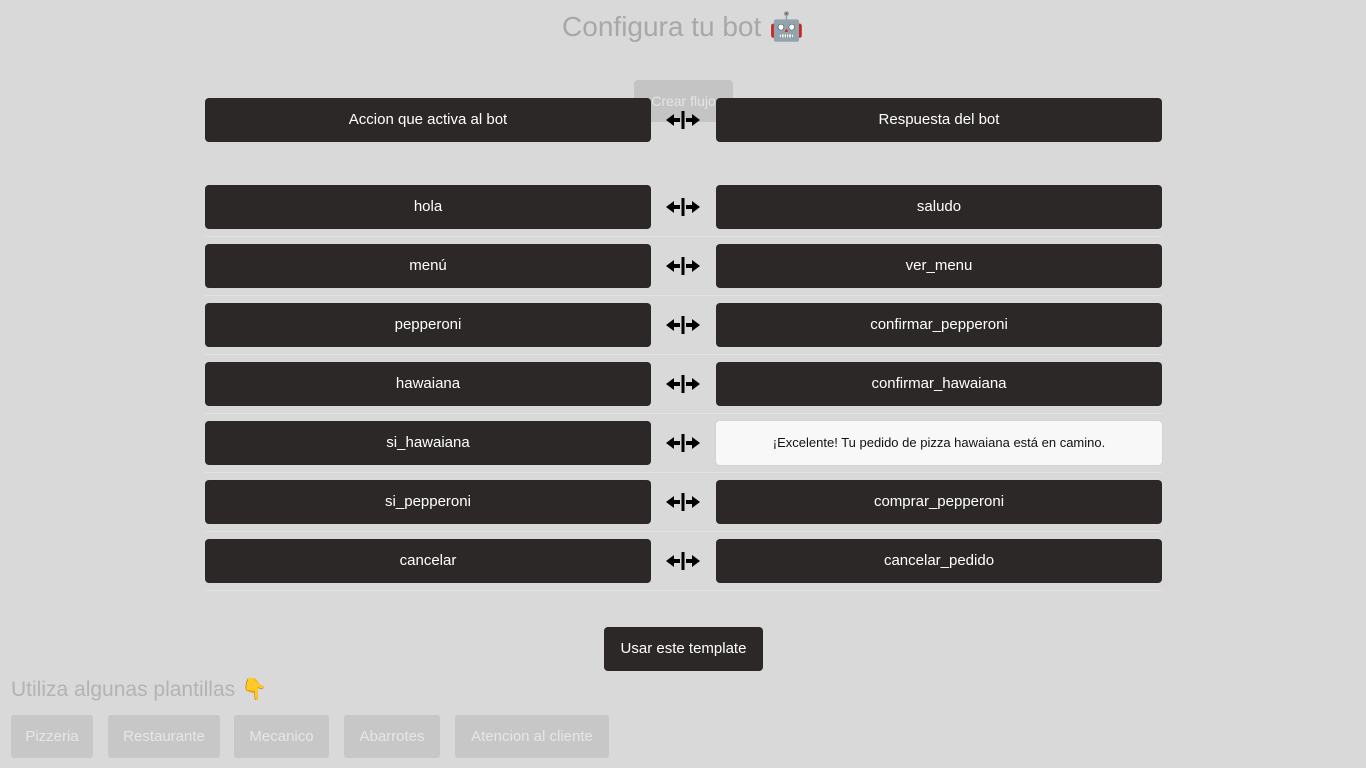 The image size is (1366, 768). I want to click on trigger-cell: hola, so click(428, 207).